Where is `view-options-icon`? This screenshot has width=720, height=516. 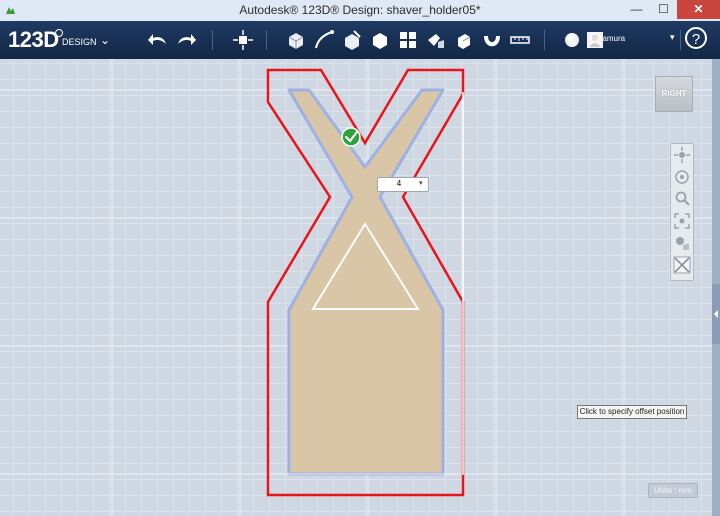
view-options-icon is located at coordinates (682, 243).